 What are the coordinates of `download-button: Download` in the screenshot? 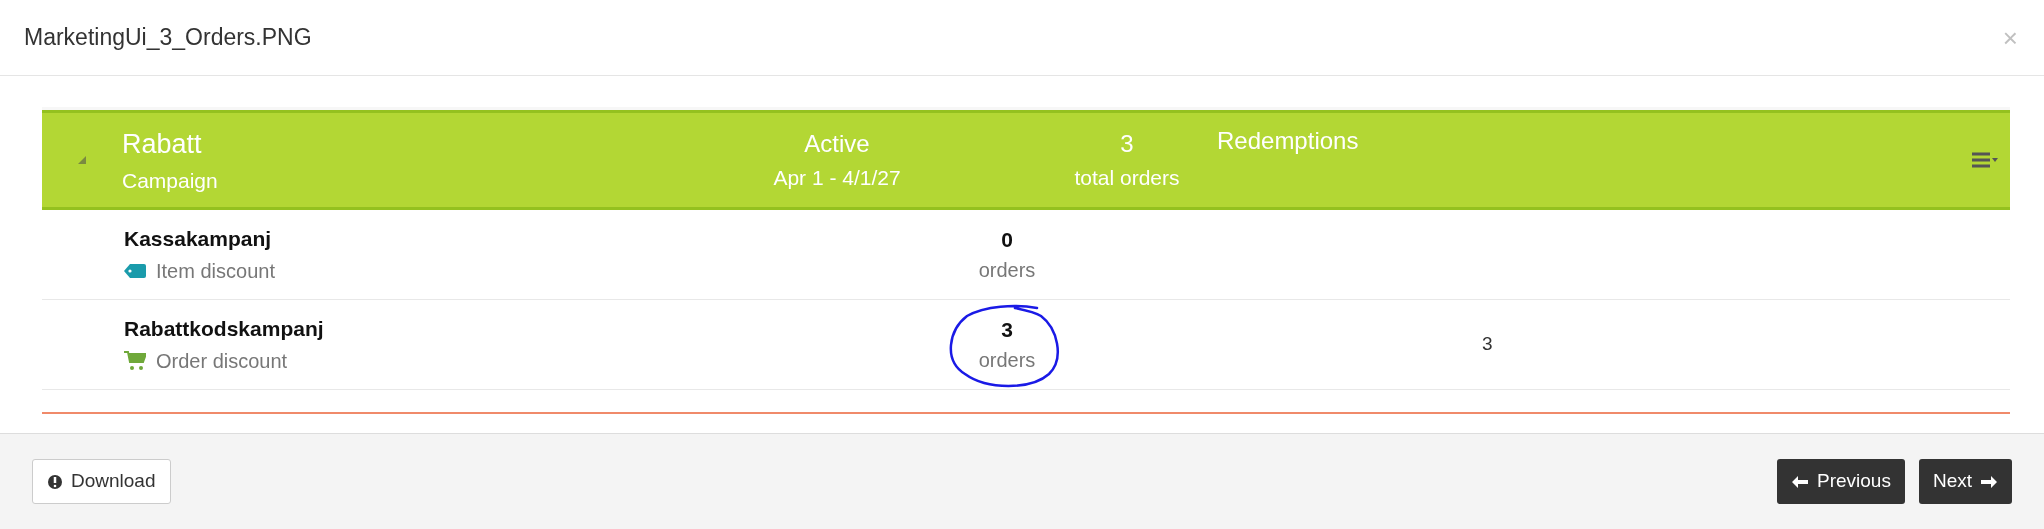 It's located at (101, 481).